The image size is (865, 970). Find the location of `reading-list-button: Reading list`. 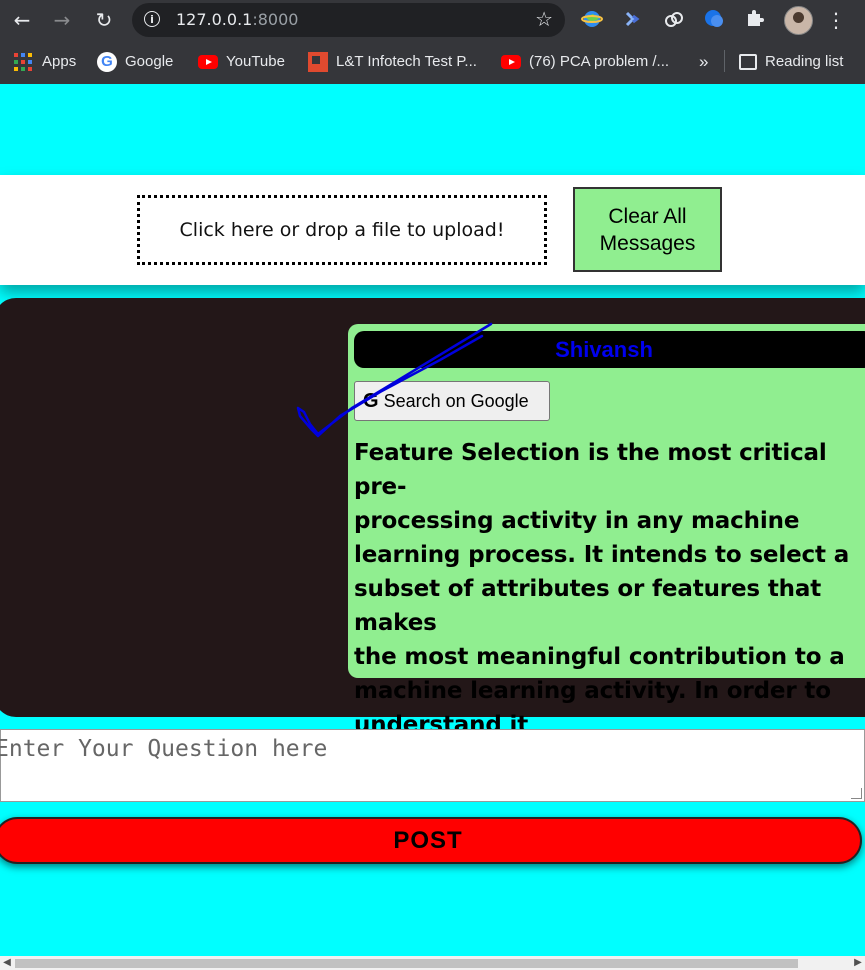

reading-list-button: Reading list is located at coordinates (791, 62).